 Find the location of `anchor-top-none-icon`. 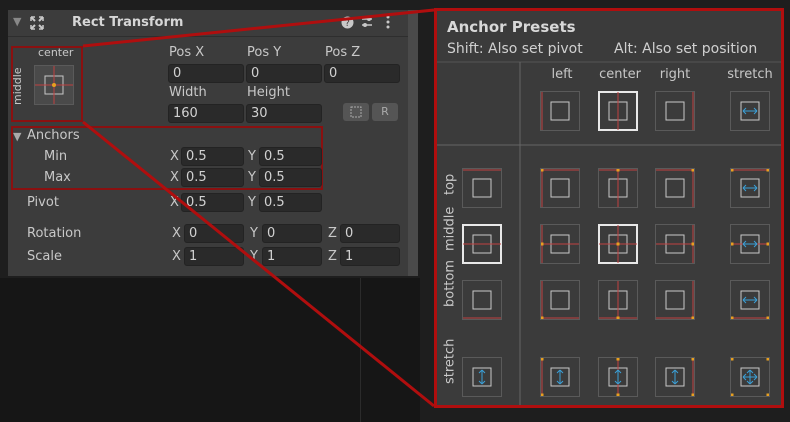

anchor-top-none-icon is located at coordinates (482, 183).